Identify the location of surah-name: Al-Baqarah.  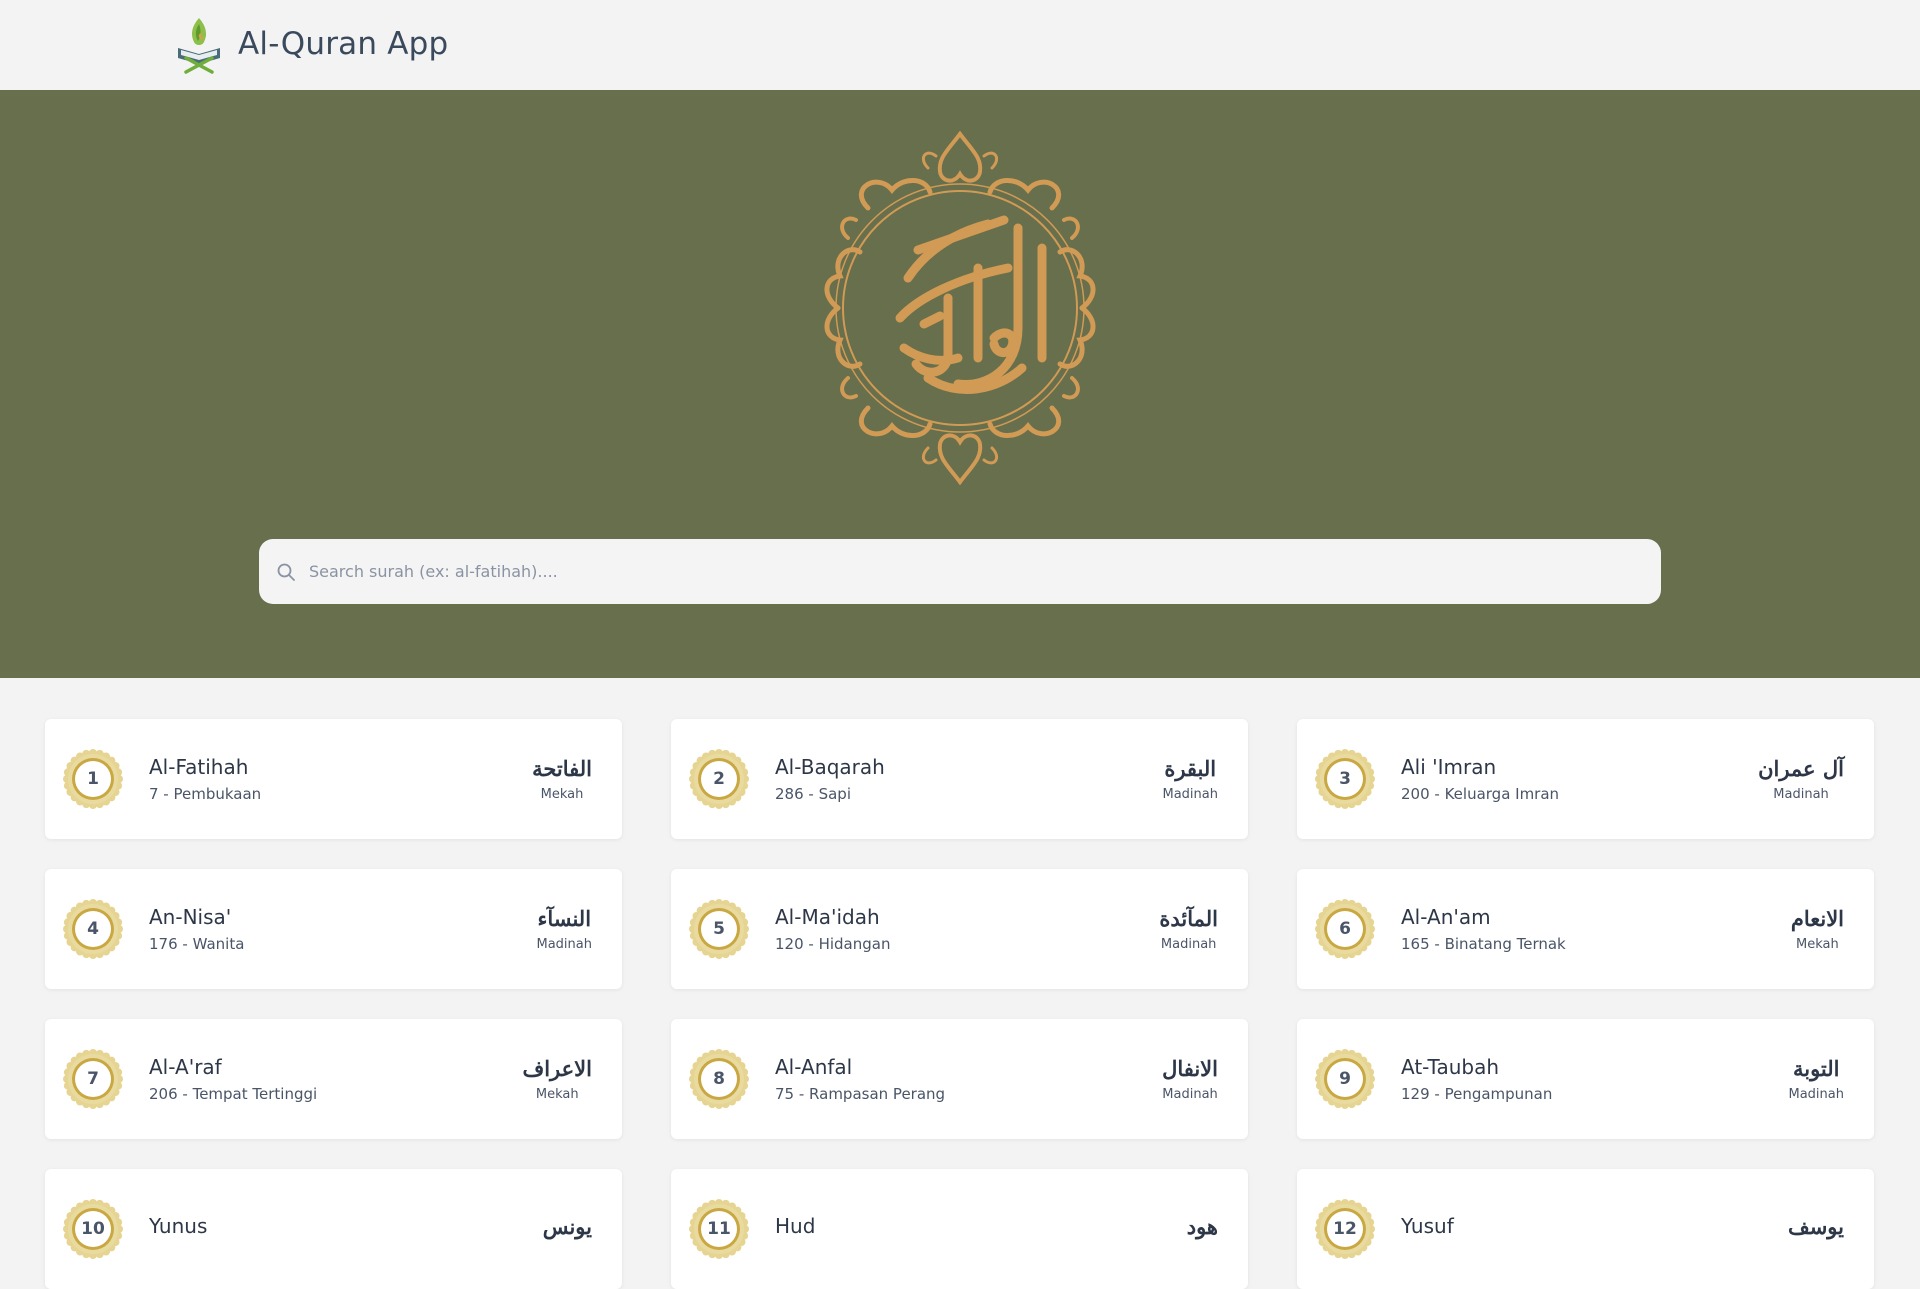
(830, 767).